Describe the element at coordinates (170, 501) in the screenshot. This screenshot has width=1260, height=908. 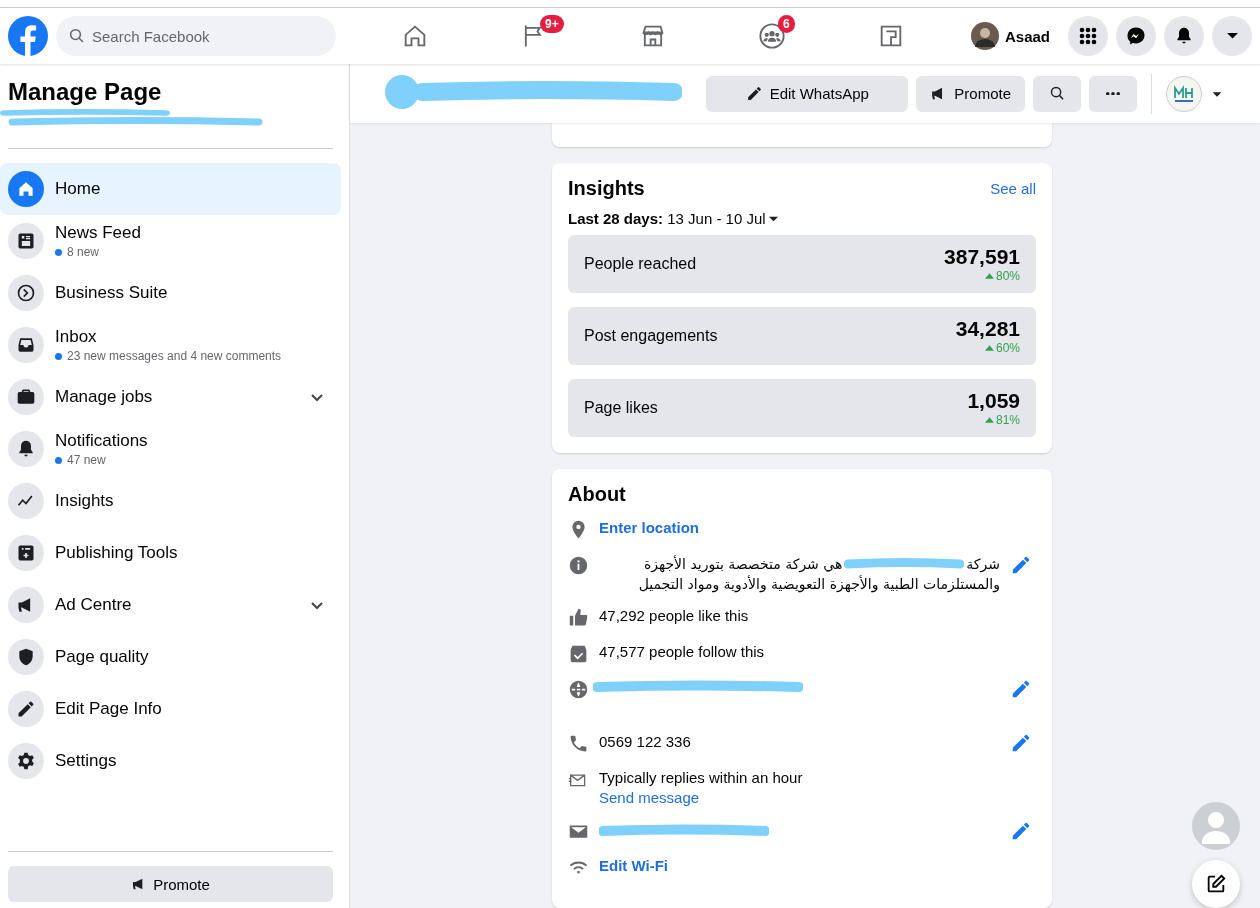
I see `sidebar-item: Insights` at that location.